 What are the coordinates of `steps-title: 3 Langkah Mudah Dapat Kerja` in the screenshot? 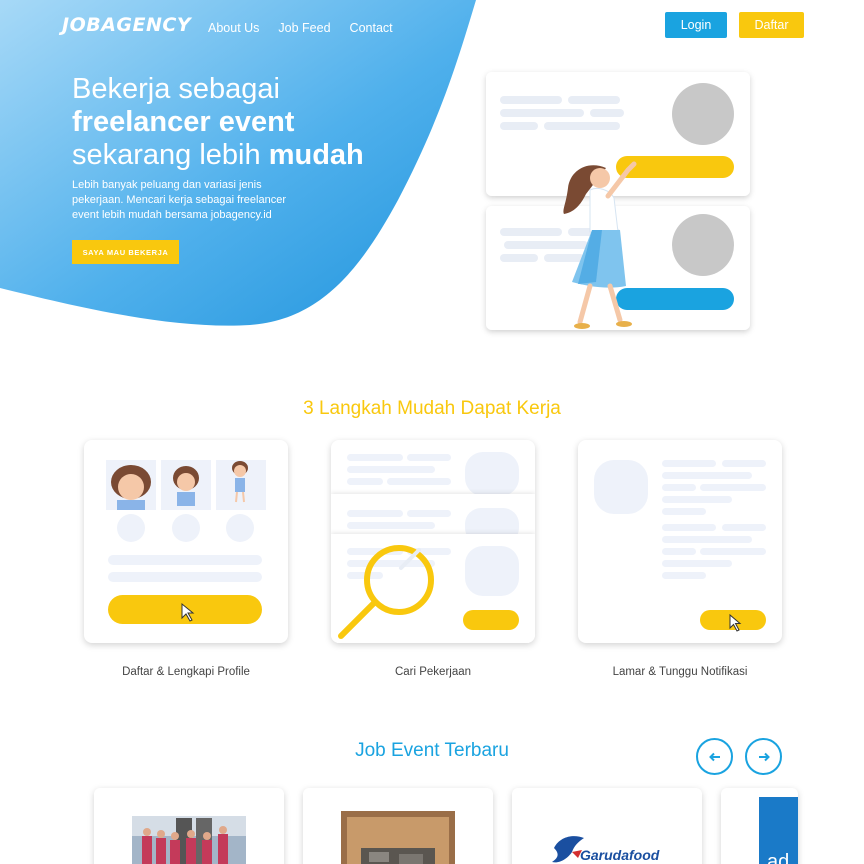 It's located at (432, 408).